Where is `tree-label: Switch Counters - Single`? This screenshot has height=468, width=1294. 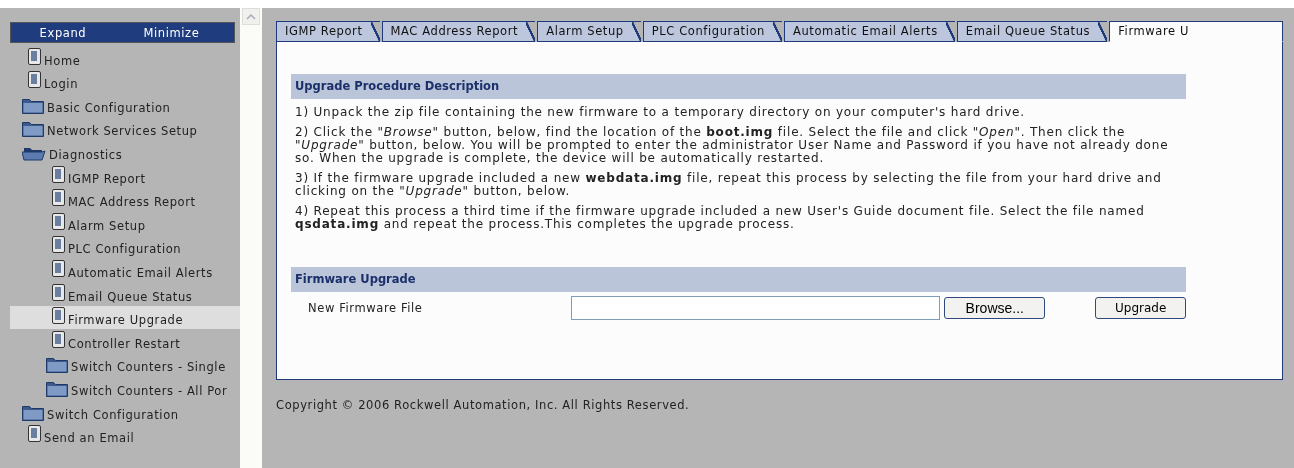 tree-label: Switch Counters - Single is located at coordinates (148, 367).